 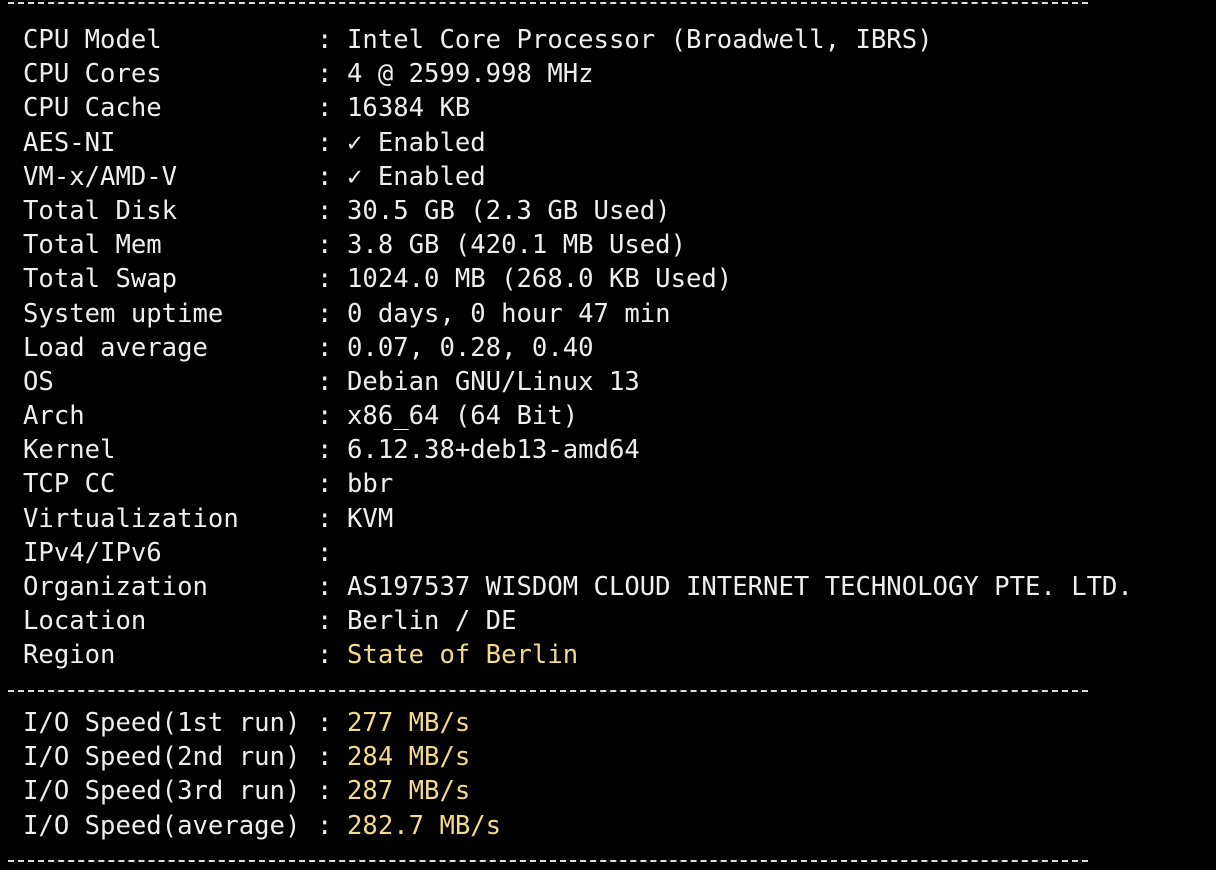 I want to click on info-row: System uptime:0 days, 0 hour 47 min, so click(x=578, y=314).